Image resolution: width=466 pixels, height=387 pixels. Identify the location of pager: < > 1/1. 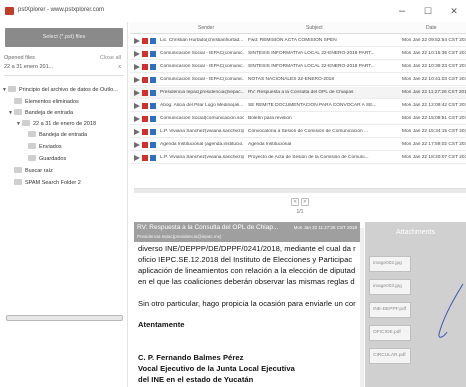
(300, 209).